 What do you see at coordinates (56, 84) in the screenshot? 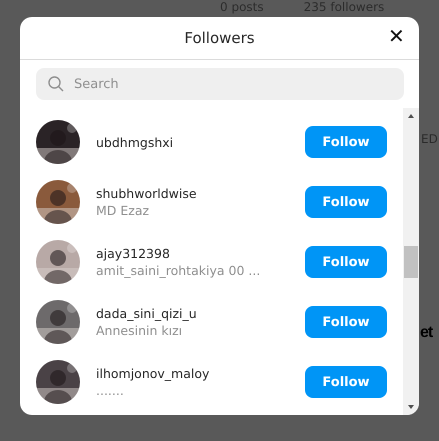
I see `search-icon` at bounding box center [56, 84].